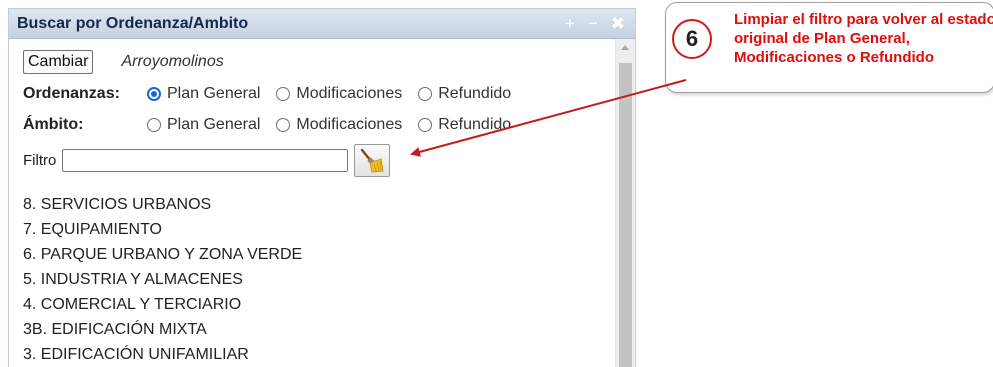 Image resolution: width=993 pixels, height=367 pixels. I want to click on ambito-option-plan-general: Plan General, so click(203, 125).